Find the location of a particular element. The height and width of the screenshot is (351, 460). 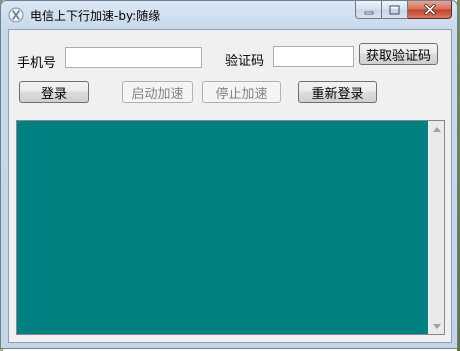

caption-buttons is located at coordinates (403, 10).